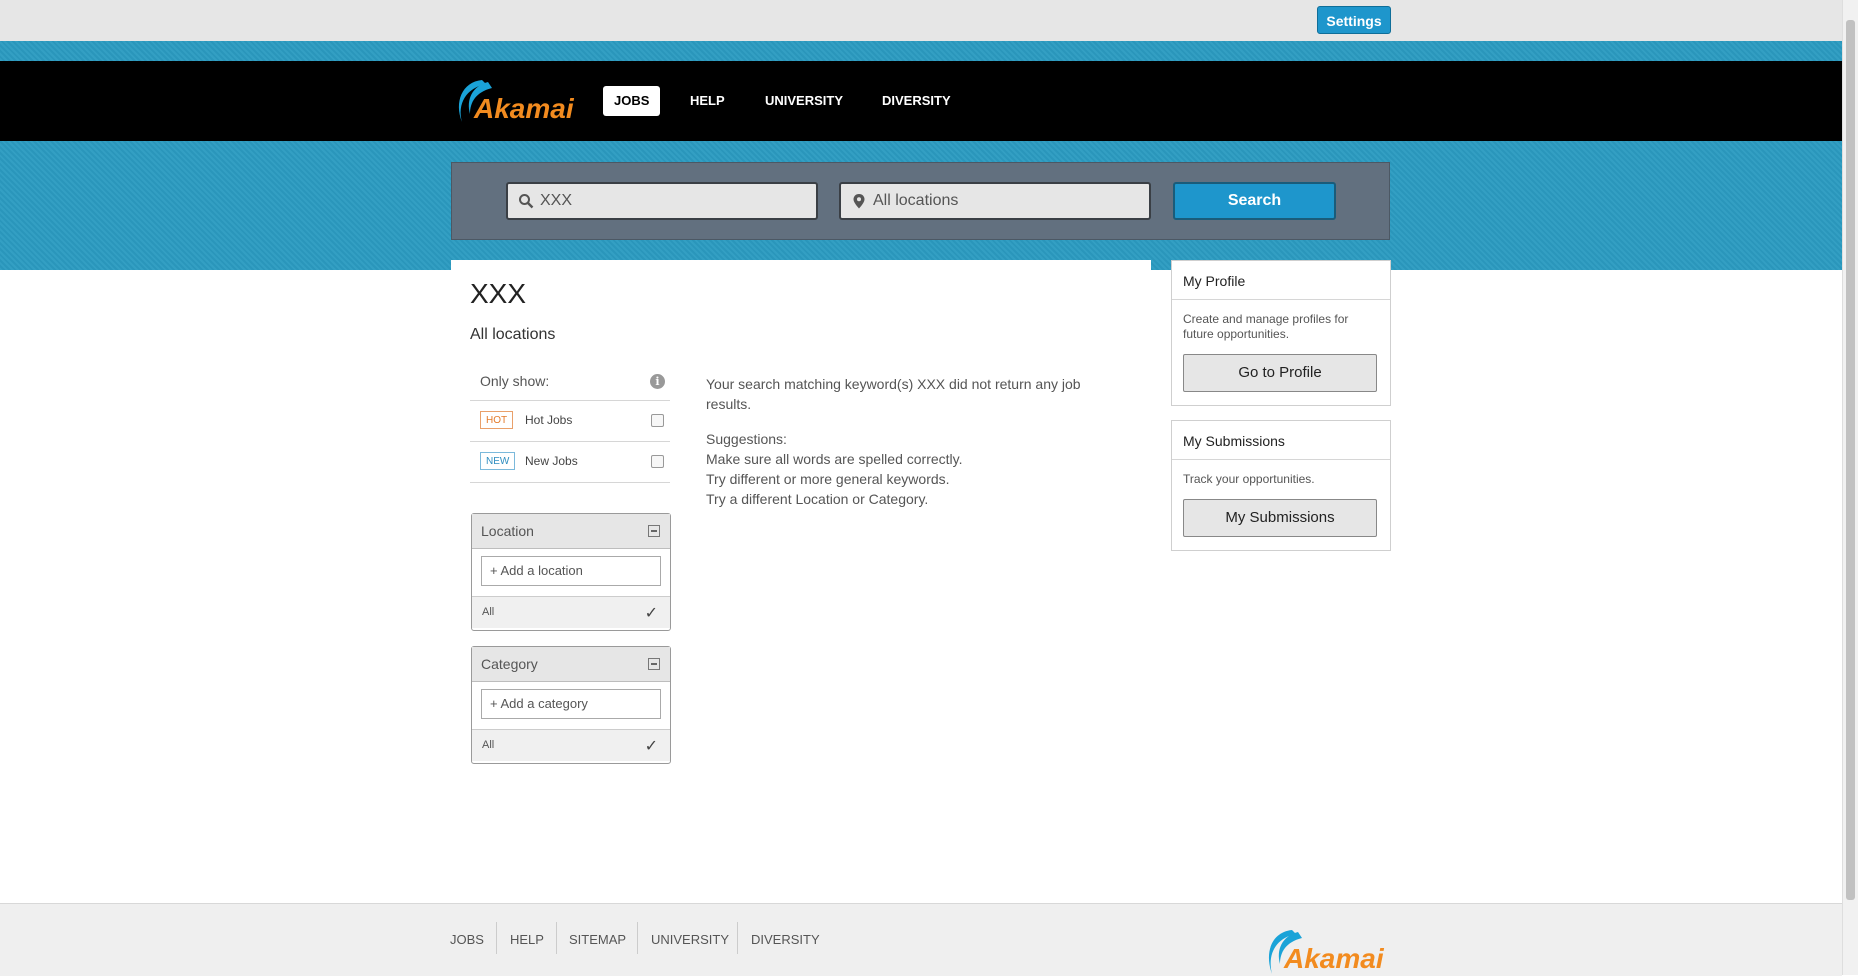  I want to click on location-all-option: All ✓, so click(571, 612).